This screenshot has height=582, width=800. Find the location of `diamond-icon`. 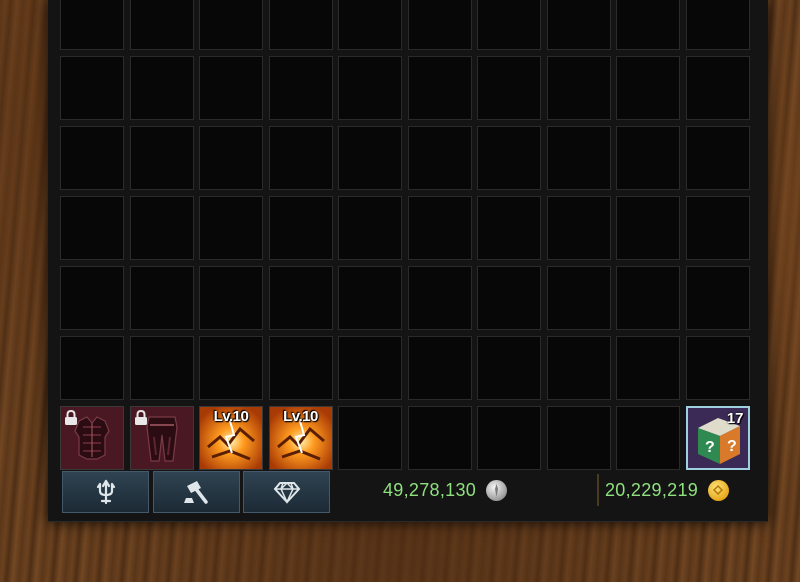

diamond-icon is located at coordinates (286, 492).